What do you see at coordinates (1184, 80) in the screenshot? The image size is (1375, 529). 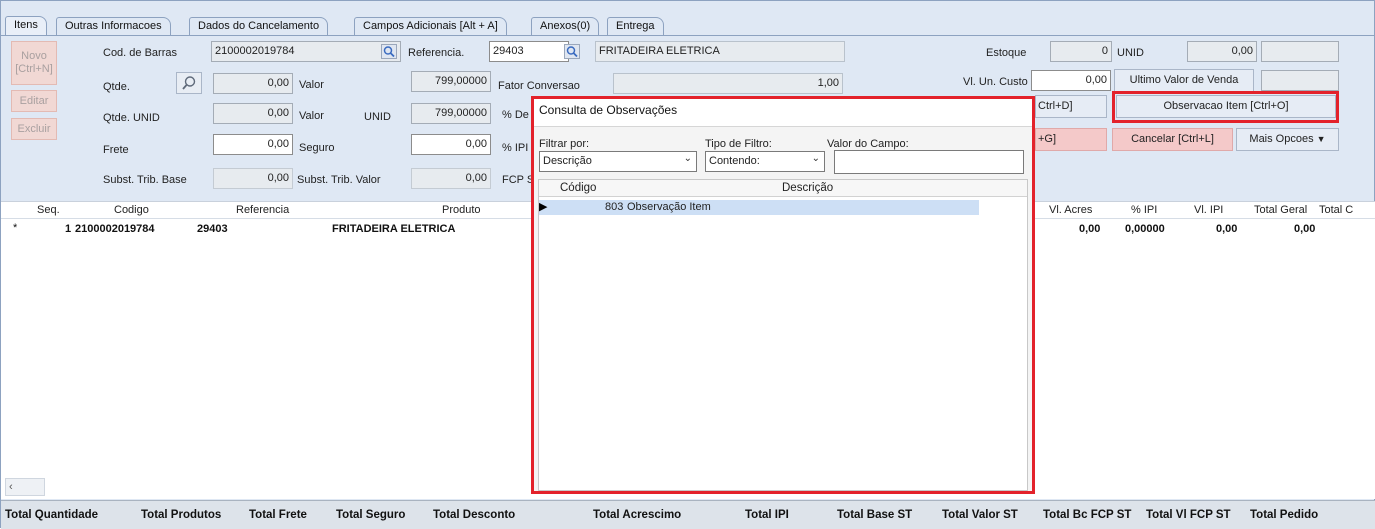 I see `ultimo-valor-venda-button: Ultimo Valor de Venda` at bounding box center [1184, 80].